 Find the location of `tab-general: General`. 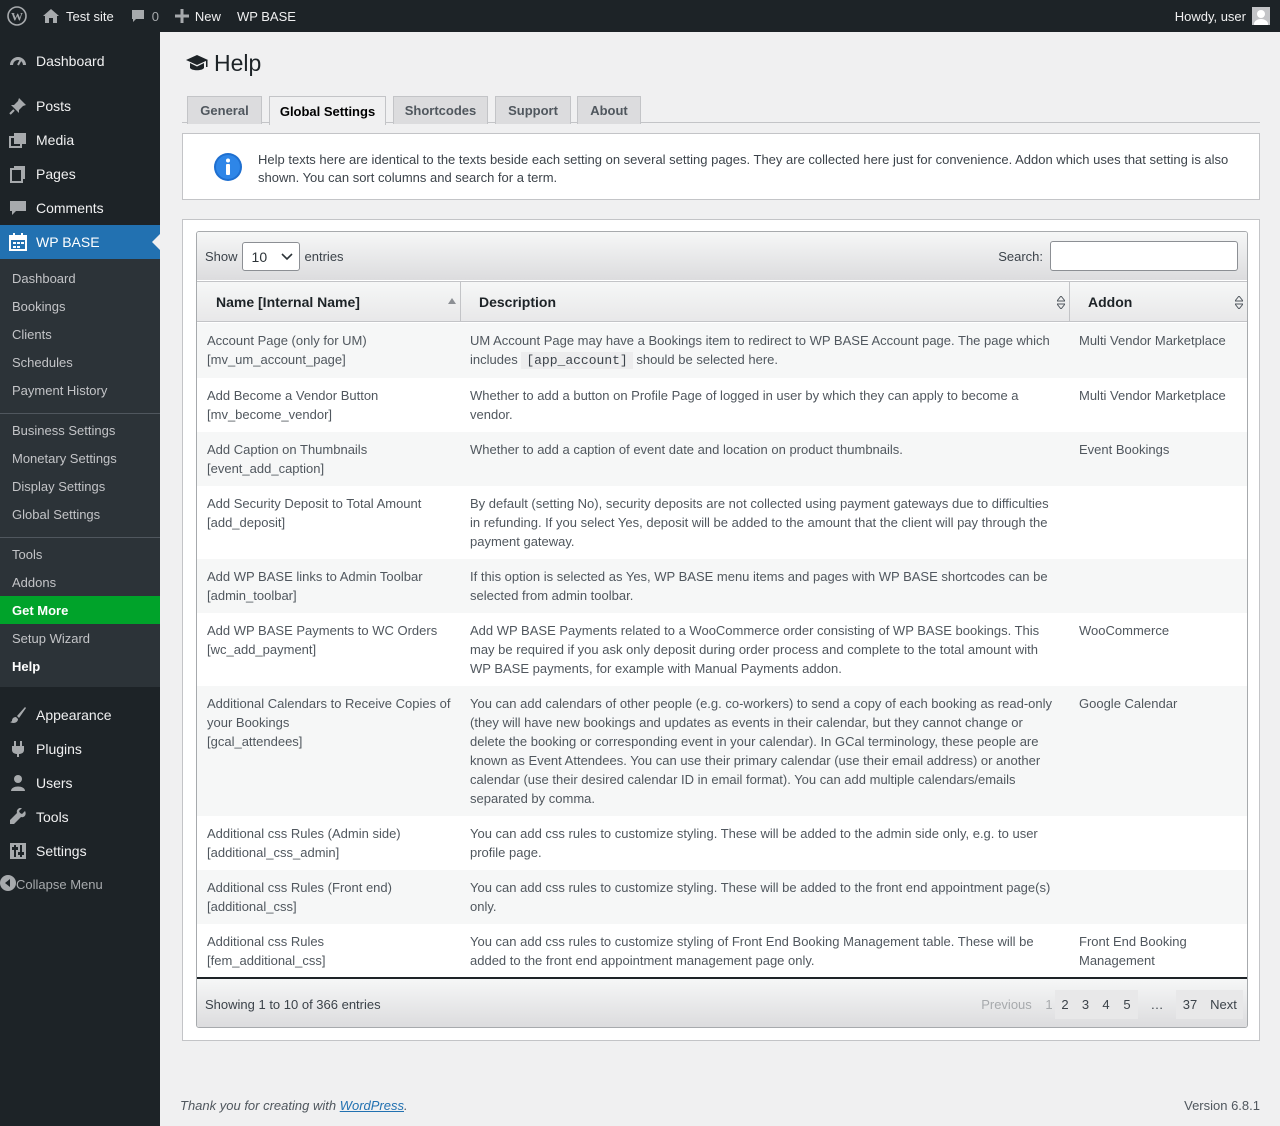

tab-general: General is located at coordinates (224, 110).